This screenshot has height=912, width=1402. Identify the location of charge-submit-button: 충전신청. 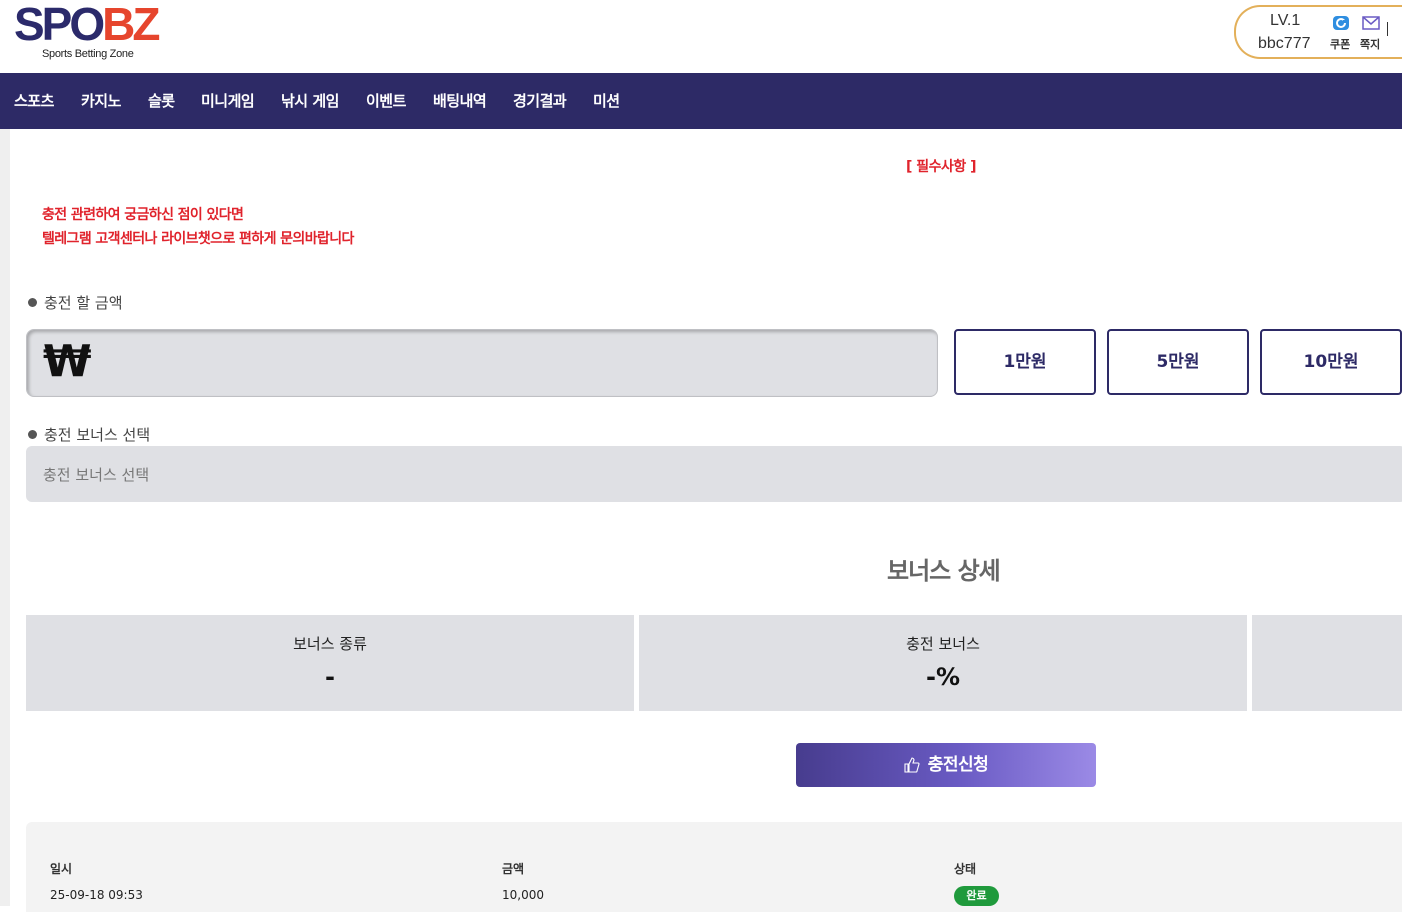
(946, 765).